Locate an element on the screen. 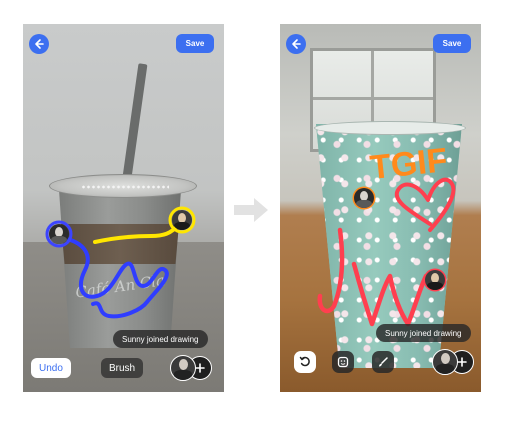 The width and height of the screenshot is (516, 423). blue-stroke is located at coordinates (115, 277).